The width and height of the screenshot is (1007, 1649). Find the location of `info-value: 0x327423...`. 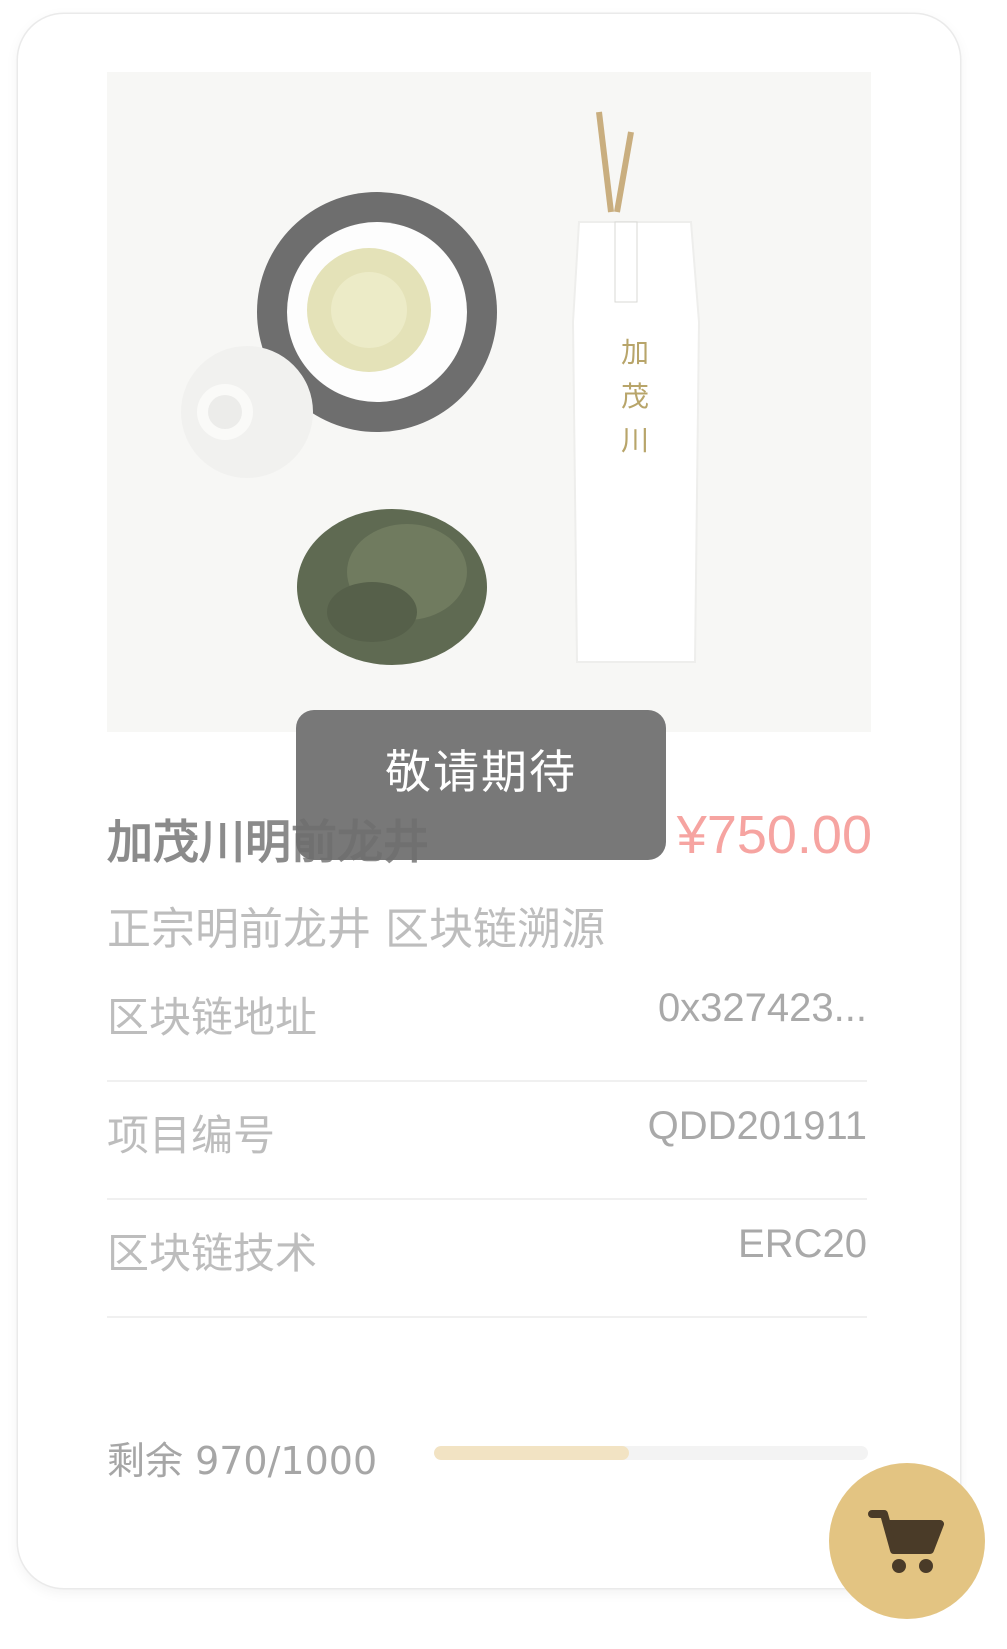

info-value: 0x327423... is located at coordinates (762, 1008).